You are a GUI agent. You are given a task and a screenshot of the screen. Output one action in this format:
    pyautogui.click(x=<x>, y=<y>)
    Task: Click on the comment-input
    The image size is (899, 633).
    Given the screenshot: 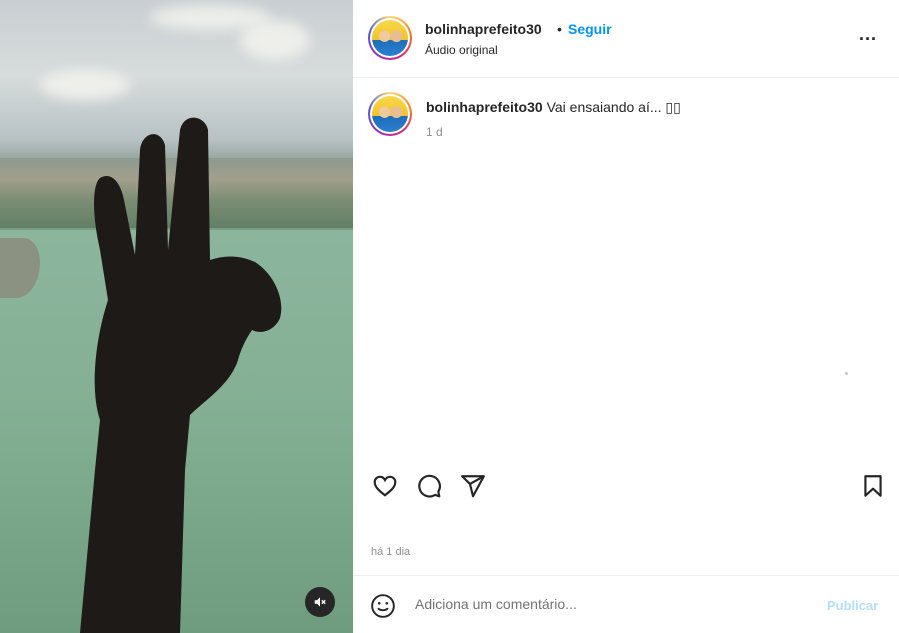 What is the action you would take?
    pyautogui.click(x=615, y=604)
    